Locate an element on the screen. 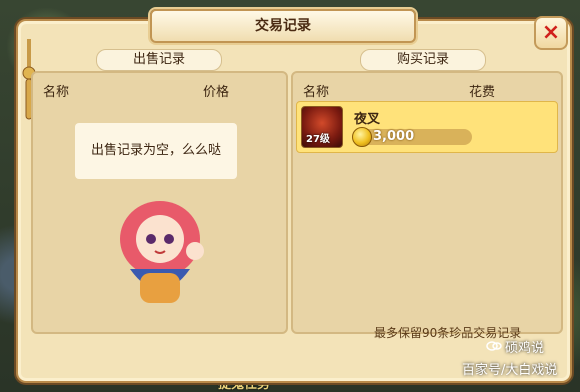 The height and width of the screenshot is (392, 580). buy-record-row: 27级 夜叉 3,000 is located at coordinates (427, 127).